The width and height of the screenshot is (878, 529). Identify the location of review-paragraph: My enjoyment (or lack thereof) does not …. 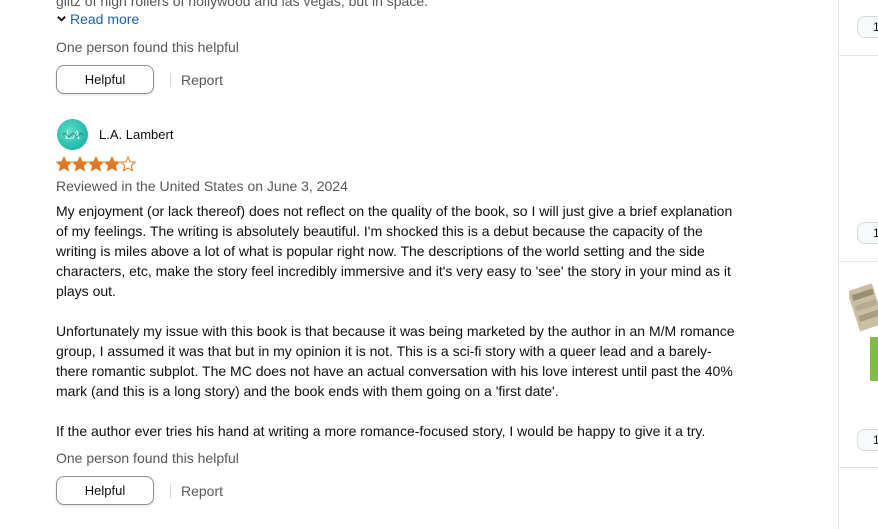
(394, 251).